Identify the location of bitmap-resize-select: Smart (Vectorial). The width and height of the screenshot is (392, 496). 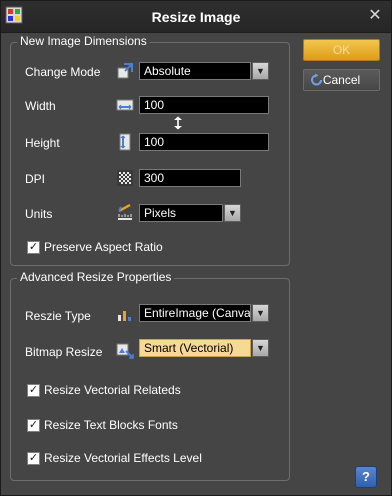
(195, 348).